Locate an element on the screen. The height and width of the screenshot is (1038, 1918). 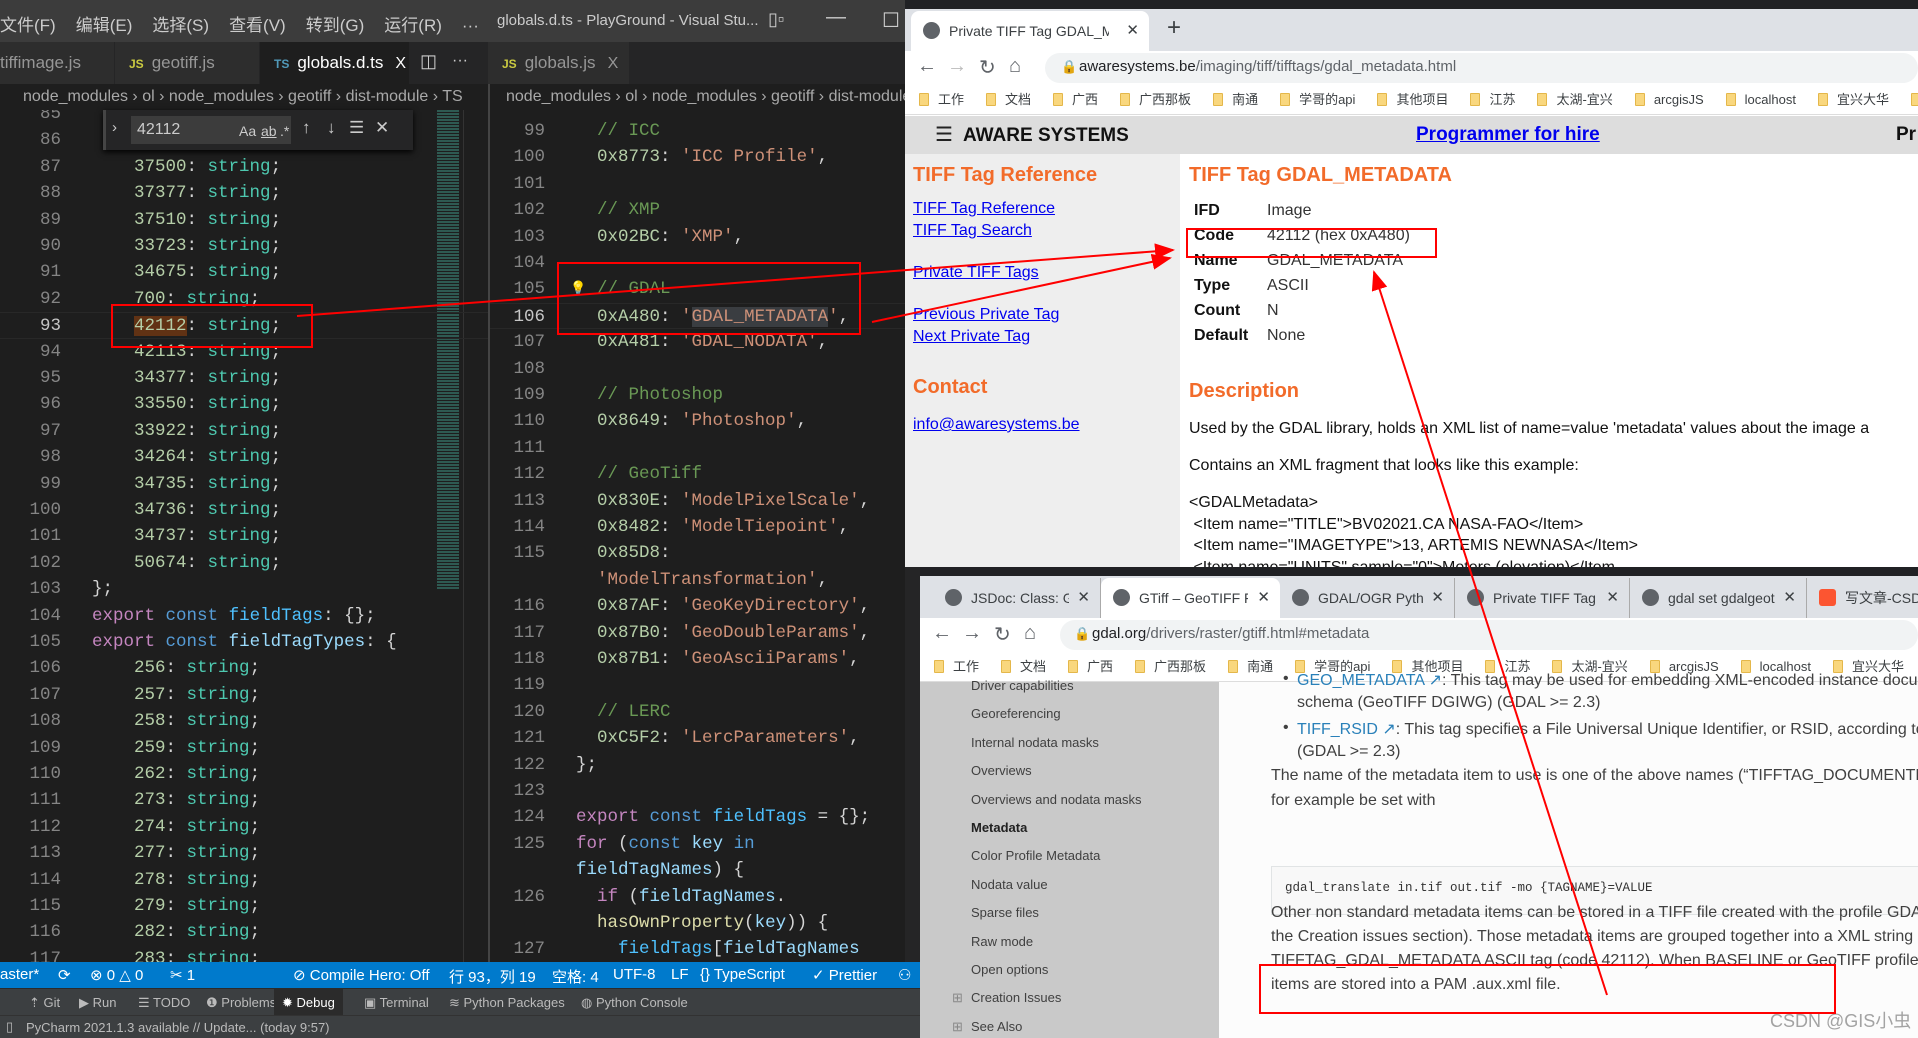
sidebar-item: Color Profile Metadata is located at coordinates (1035, 855).